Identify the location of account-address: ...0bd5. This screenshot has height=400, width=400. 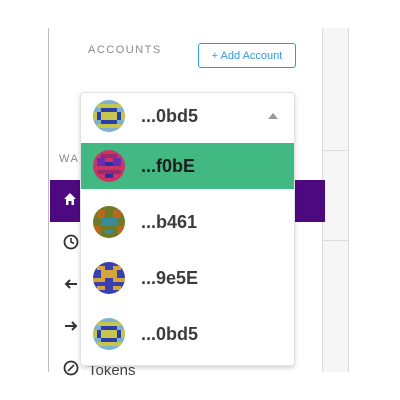
(170, 333).